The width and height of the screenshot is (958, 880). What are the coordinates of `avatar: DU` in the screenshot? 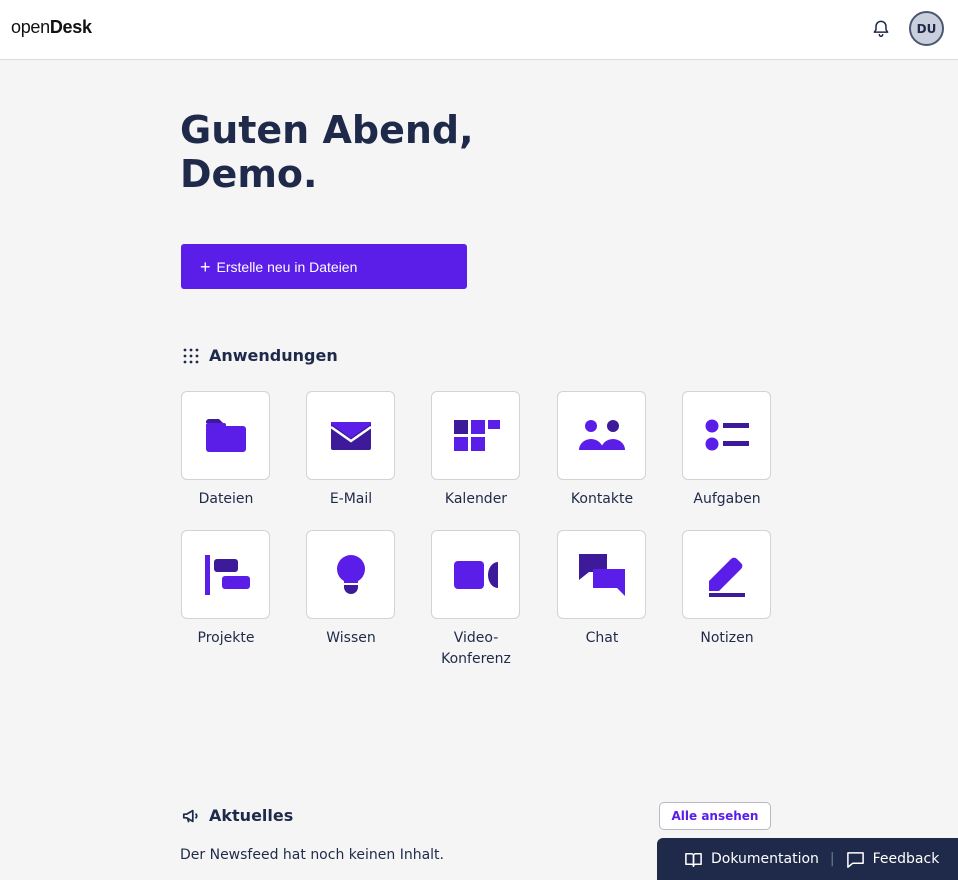 It's located at (926, 28).